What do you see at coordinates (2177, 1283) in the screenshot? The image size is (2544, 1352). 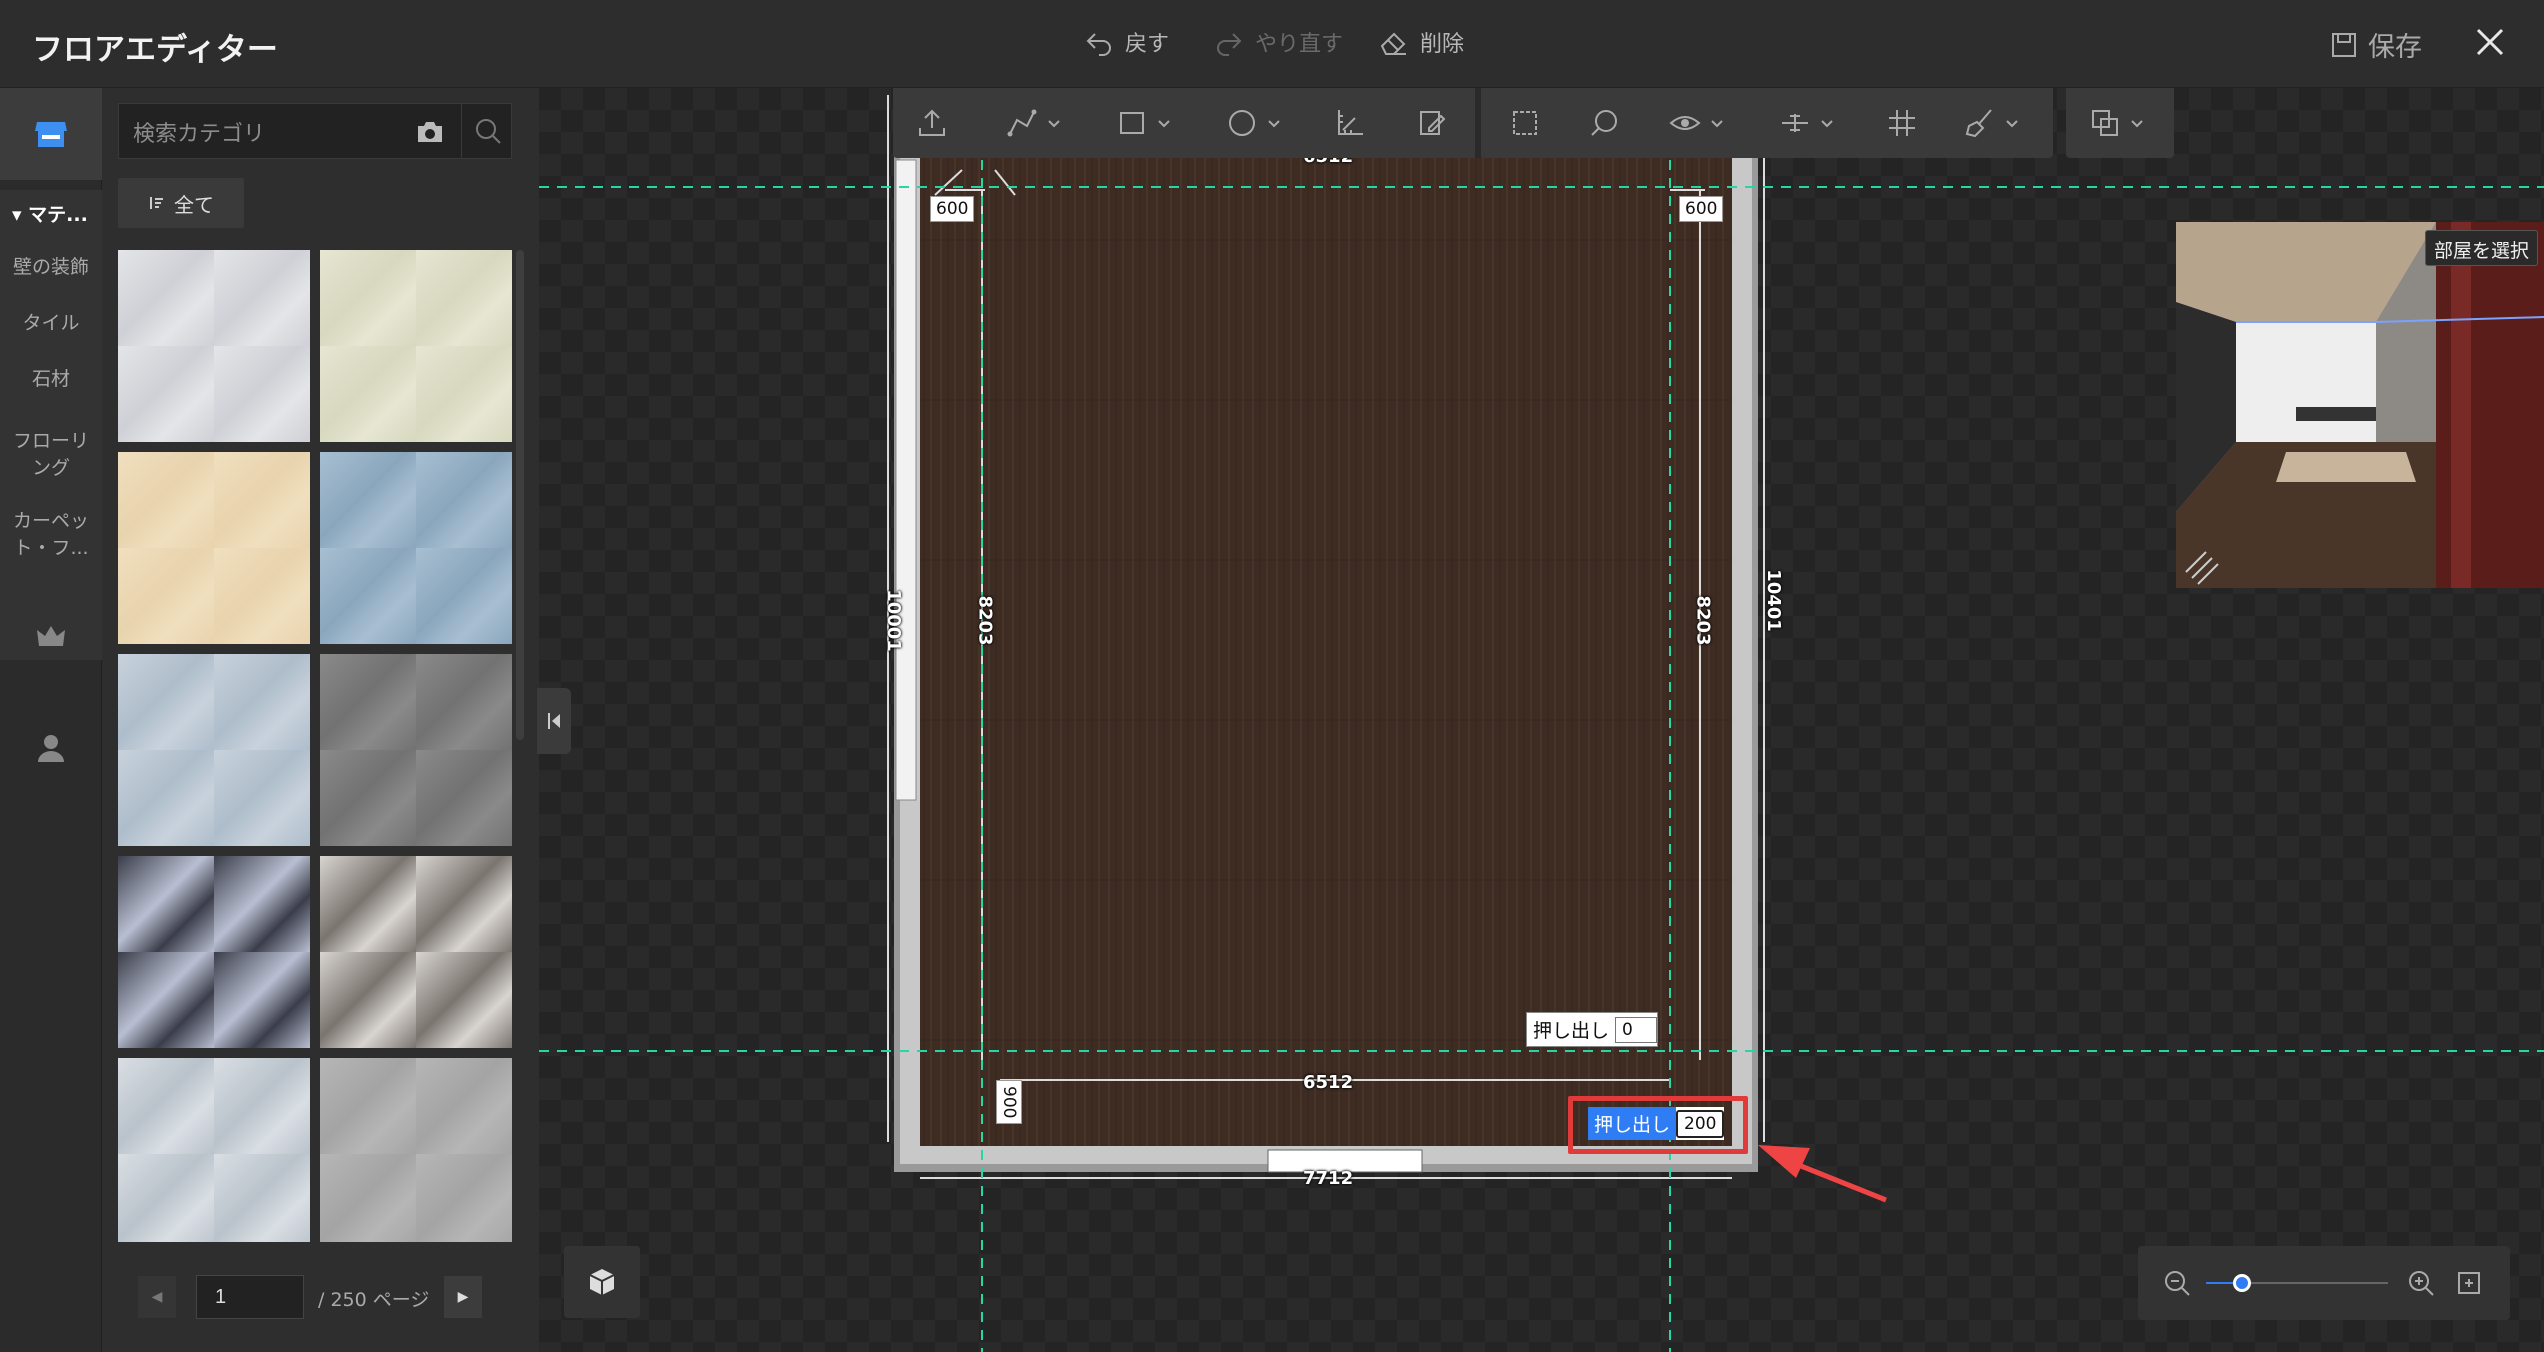 I see `zoom-out-icon` at bounding box center [2177, 1283].